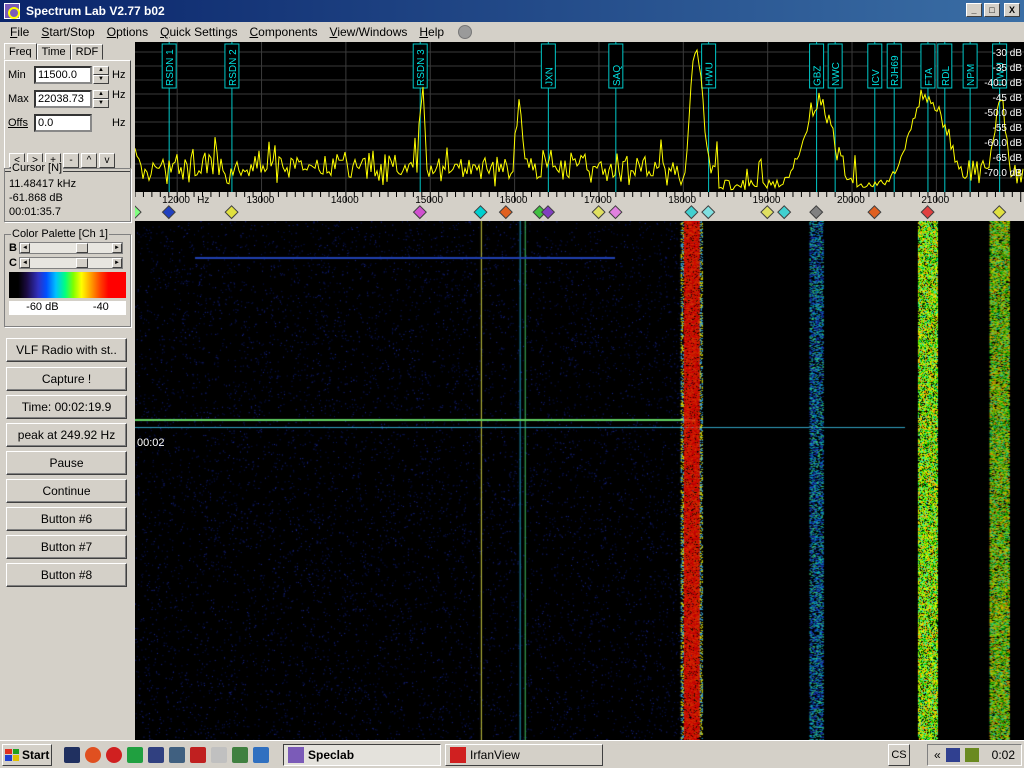  What do you see at coordinates (87, 52) in the screenshot?
I see `tab-rdf: RDF` at bounding box center [87, 52].